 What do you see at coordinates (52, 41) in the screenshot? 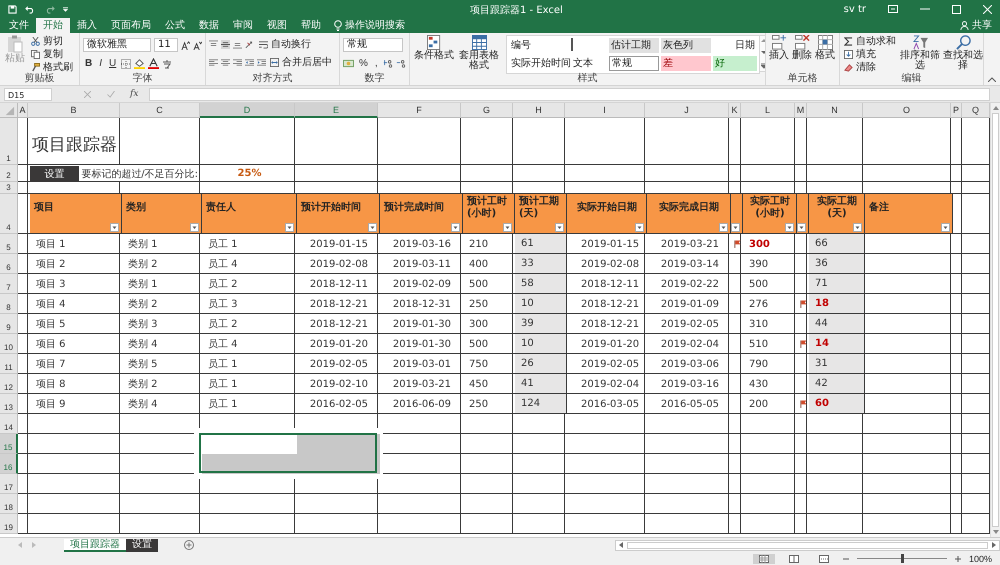
I see `cut-button: 剪切` at bounding box center [52, 41].